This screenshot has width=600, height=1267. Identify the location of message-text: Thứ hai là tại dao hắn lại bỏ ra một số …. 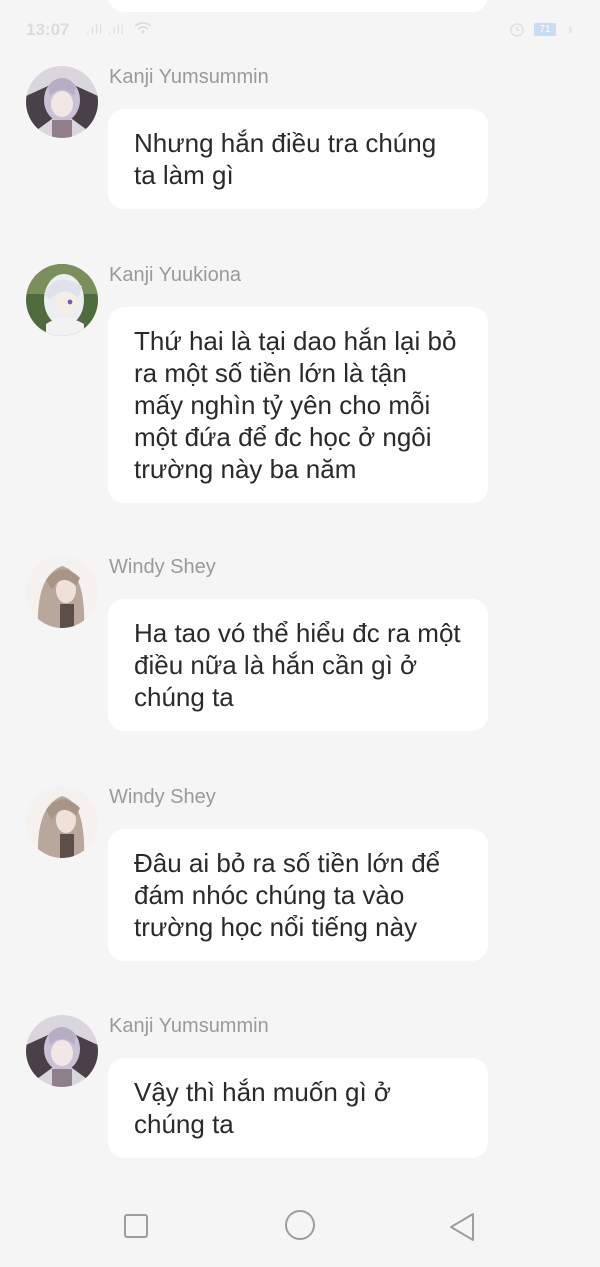
(295, 405).